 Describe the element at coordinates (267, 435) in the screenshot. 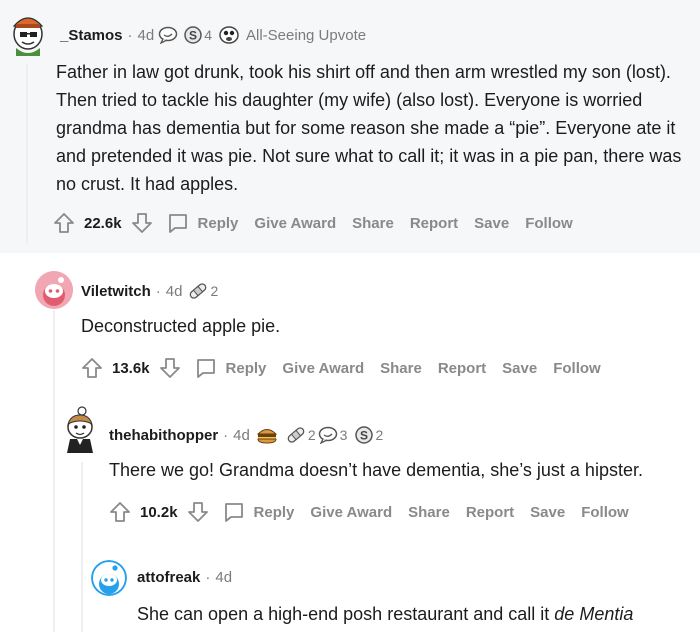

I see `burger-award-icon` at that location.